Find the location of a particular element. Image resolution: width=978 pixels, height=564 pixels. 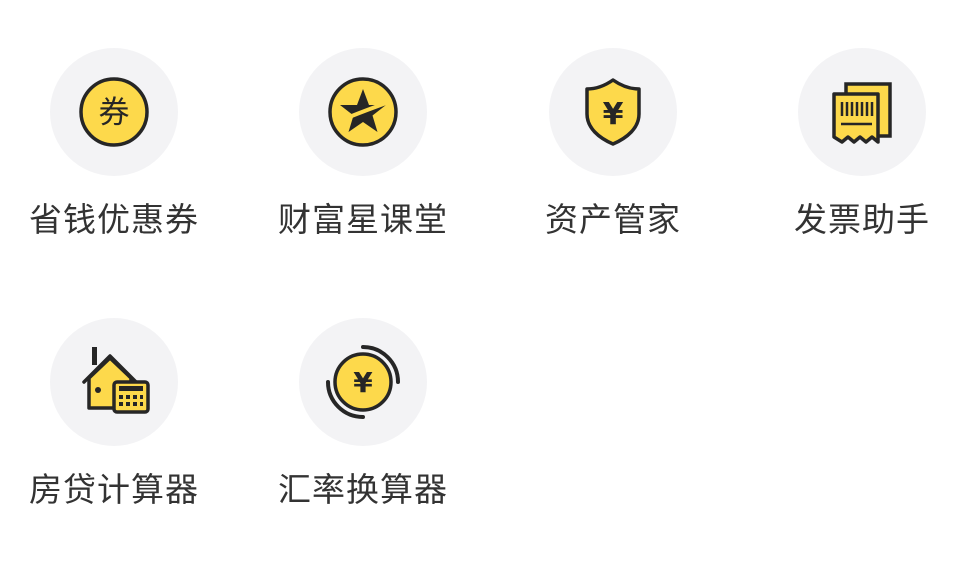

tool-item-invoice-assistant: 发票助手 is located at coordinates (863, 120).